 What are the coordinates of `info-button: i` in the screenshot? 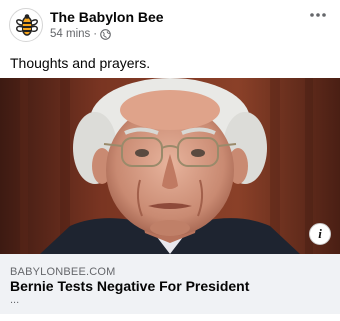 It's located at (320, 234).